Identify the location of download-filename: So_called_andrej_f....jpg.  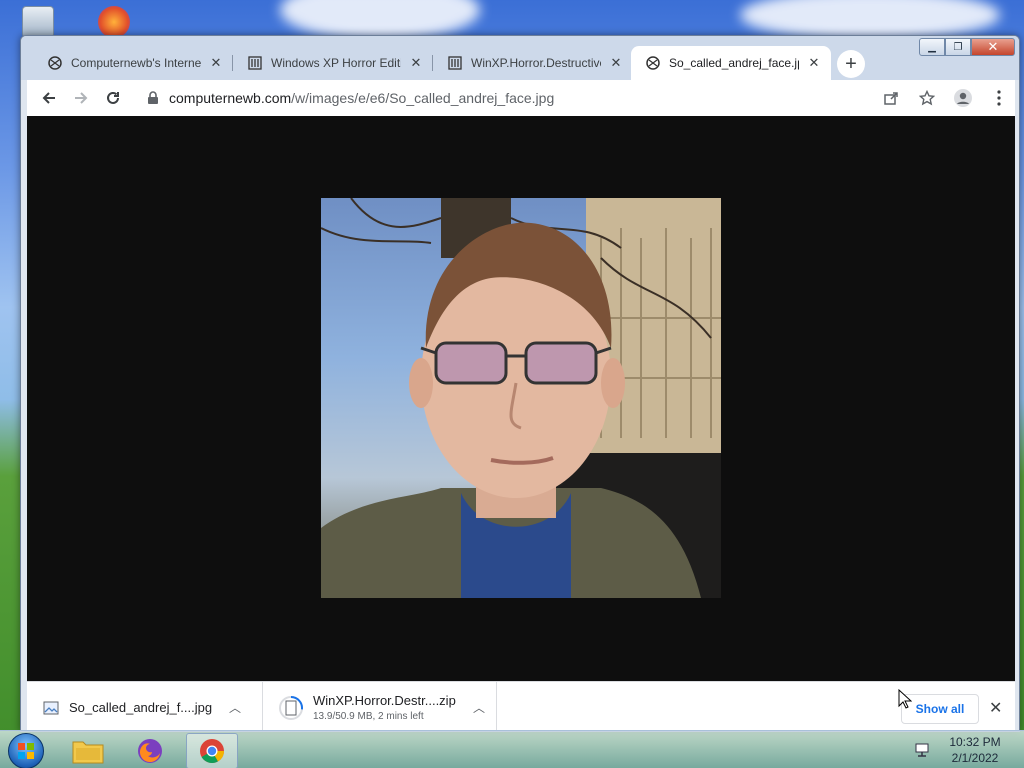
(141, 707).